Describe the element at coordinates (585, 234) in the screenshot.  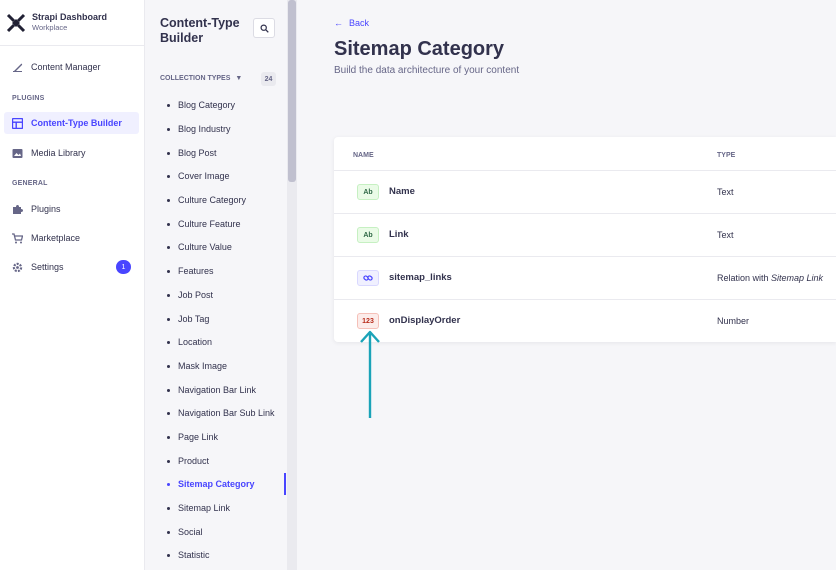
I see `table-row: Ab Link Text` at that location.